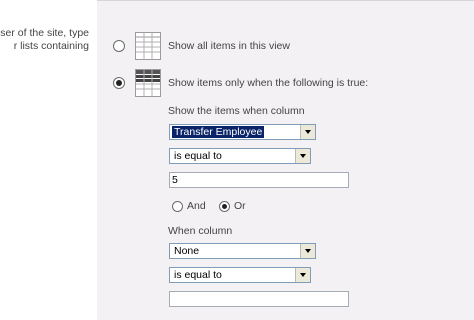 This screenshot has height=320, width=474. What do you see at coordinates (148, 84) in the screenshot?
I see `filtered-table-icon` at bounding box center [148, 84].